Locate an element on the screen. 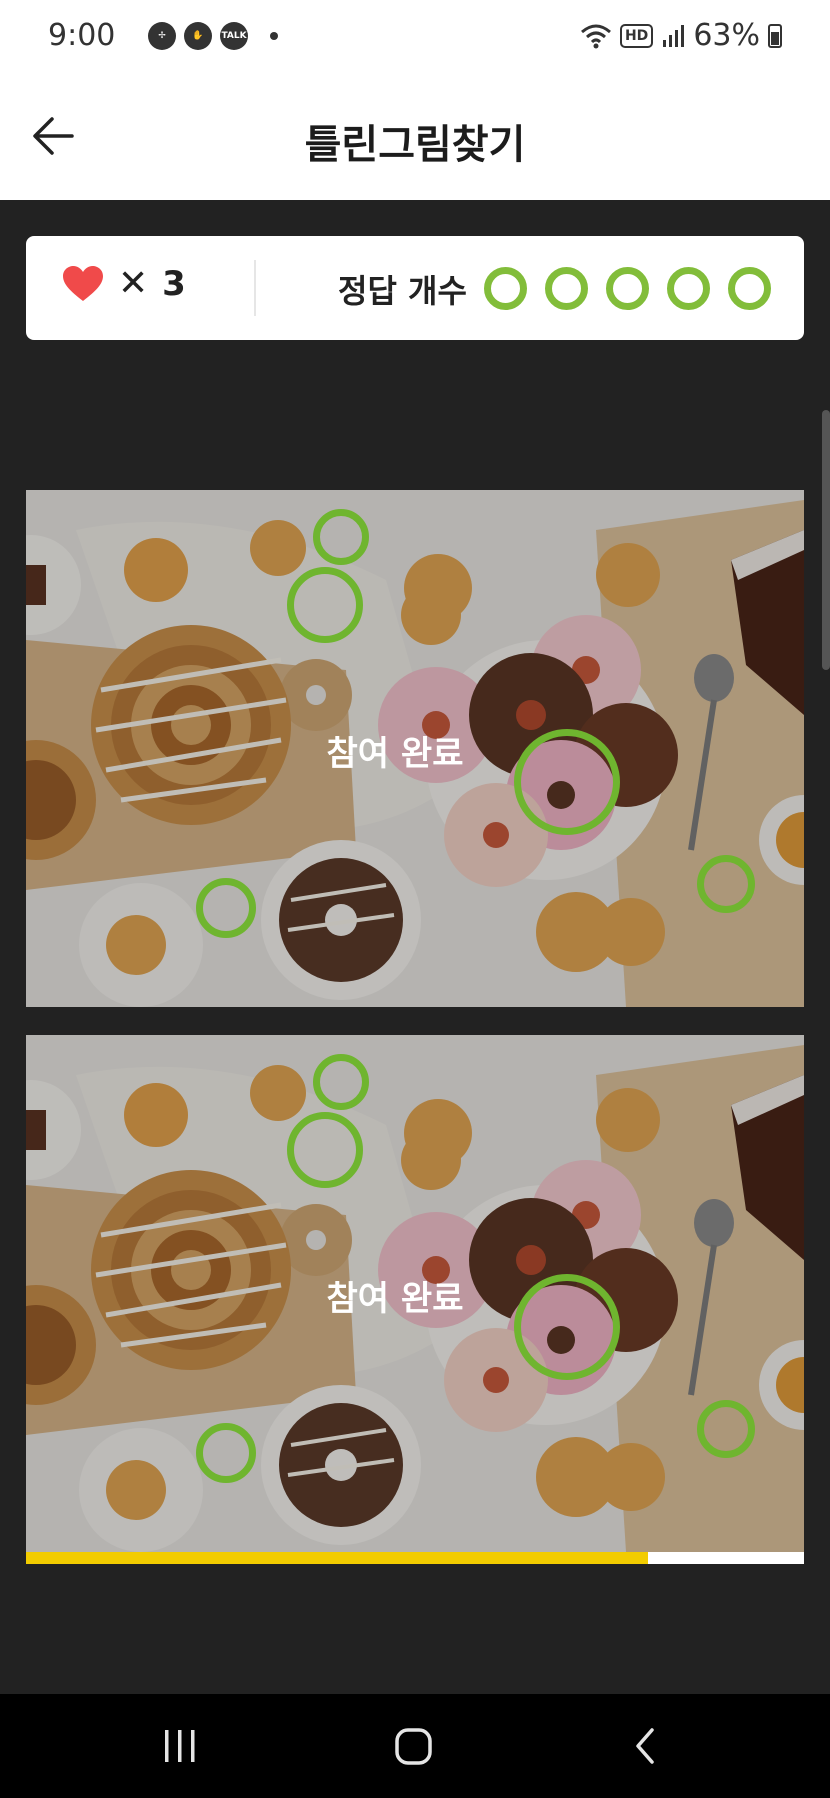  signal-icon is located at coordinates (674, 35).